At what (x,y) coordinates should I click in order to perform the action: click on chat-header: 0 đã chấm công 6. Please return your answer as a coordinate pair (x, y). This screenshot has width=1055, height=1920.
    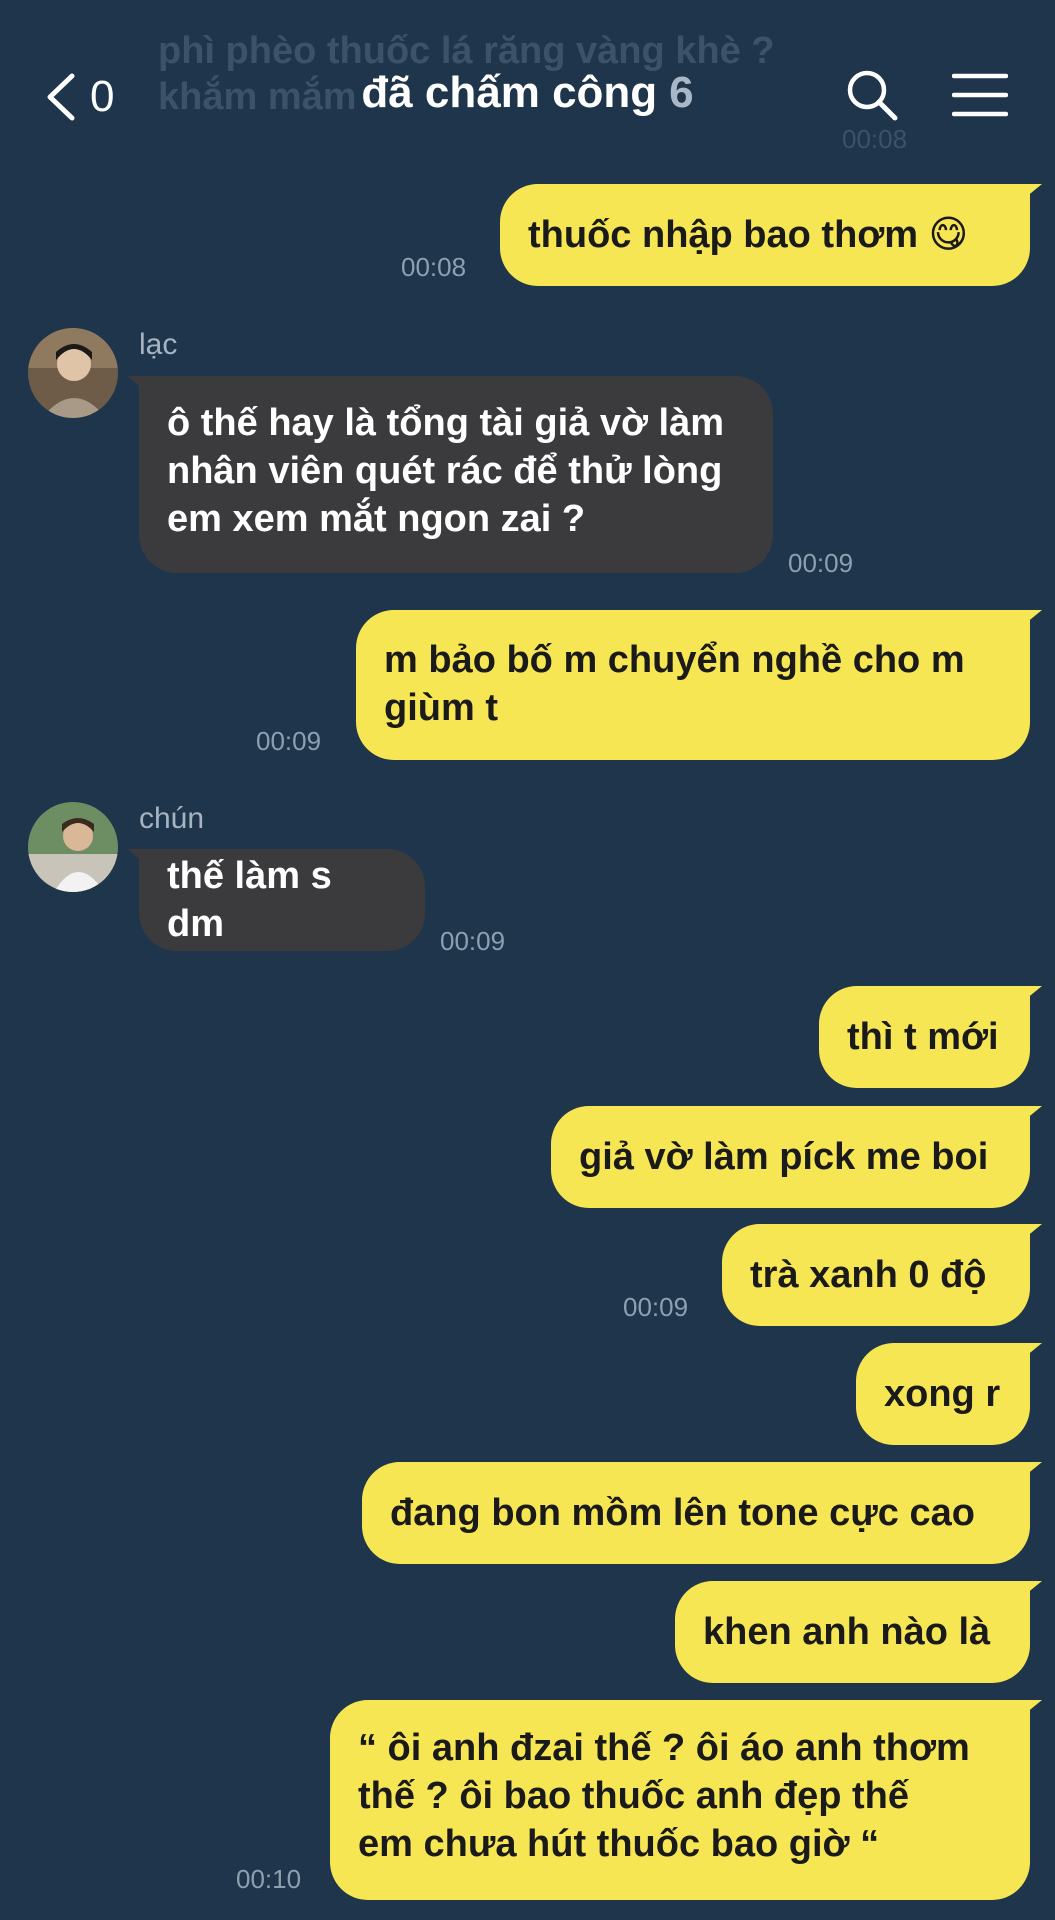
    Looking at the image, I should click on (527, 95).